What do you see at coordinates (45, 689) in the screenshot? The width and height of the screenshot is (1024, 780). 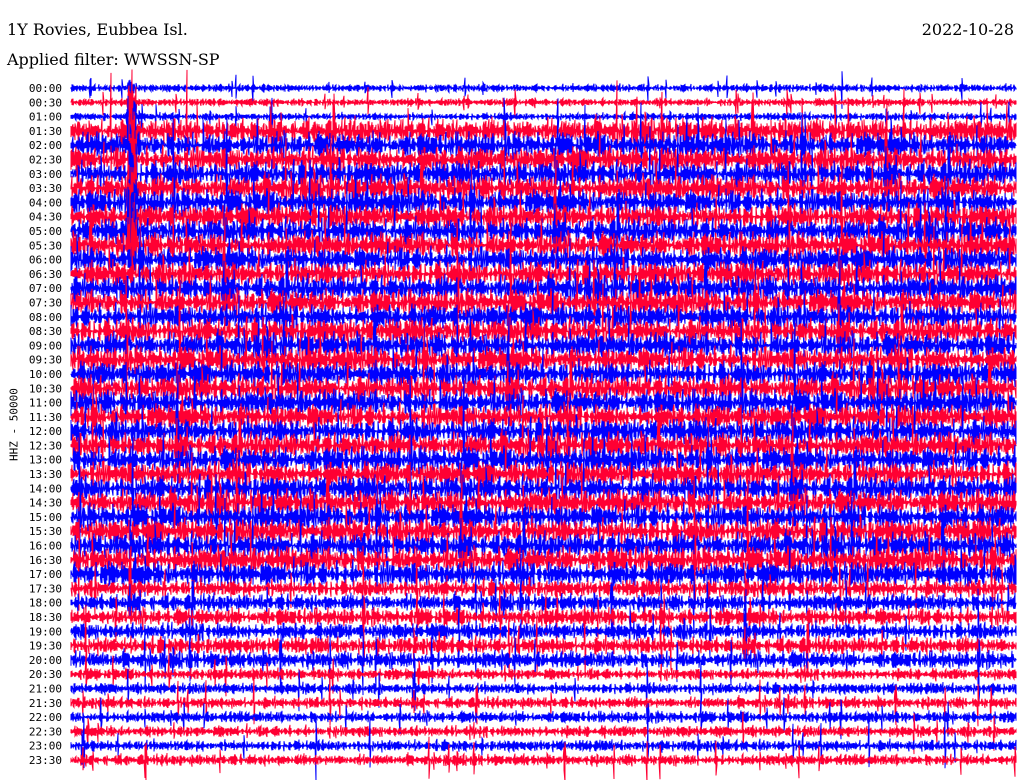 I see `row-time-label: 21:00` at bounding box center [45, 689].